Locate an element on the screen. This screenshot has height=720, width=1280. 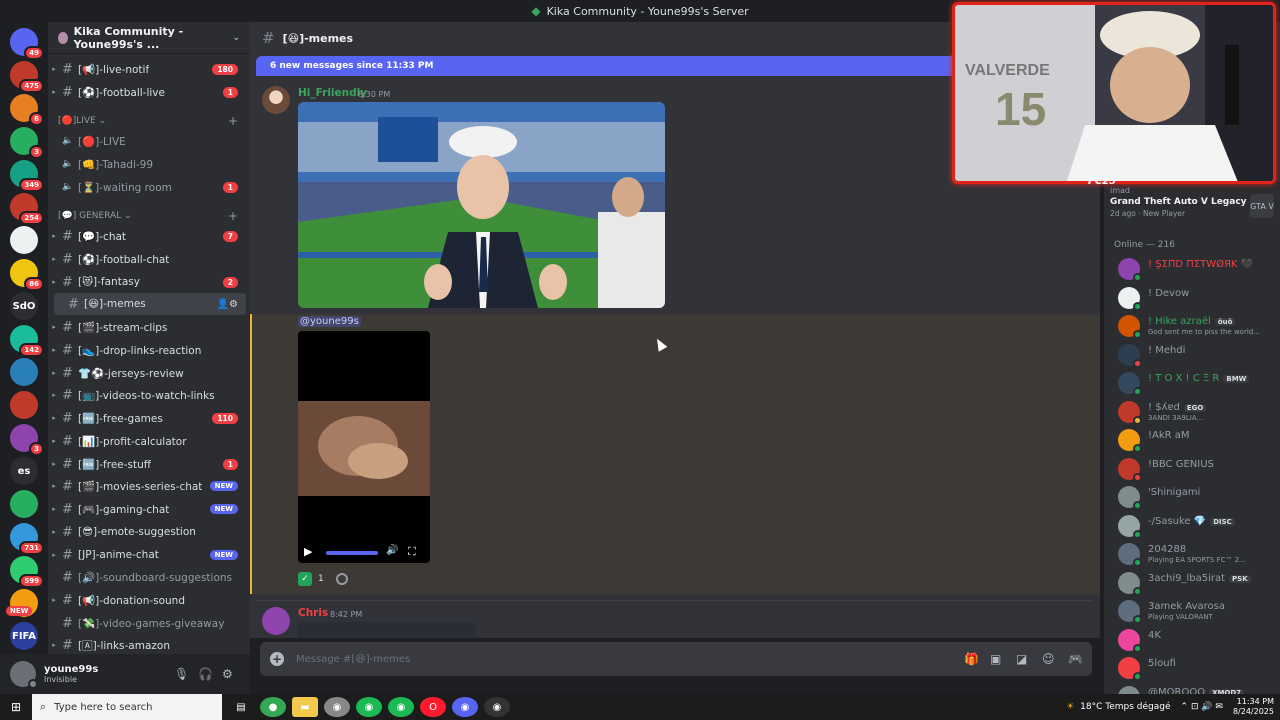
server-icon: 475 is located at coordinates (27, 77).